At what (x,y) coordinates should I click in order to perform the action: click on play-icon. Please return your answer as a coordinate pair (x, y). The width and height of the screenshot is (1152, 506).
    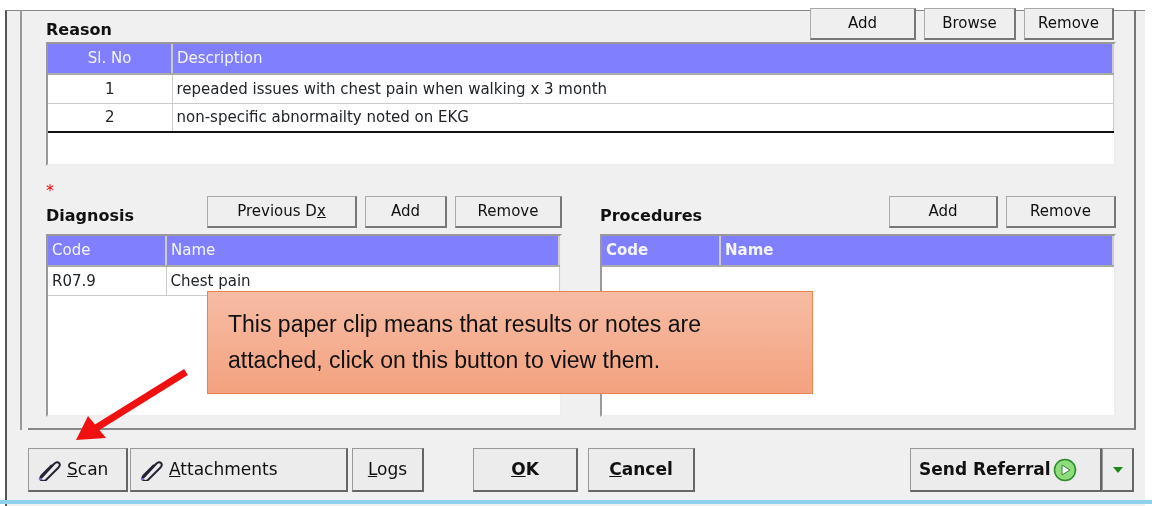
    Looking at the image, I should click on (1064, 469).